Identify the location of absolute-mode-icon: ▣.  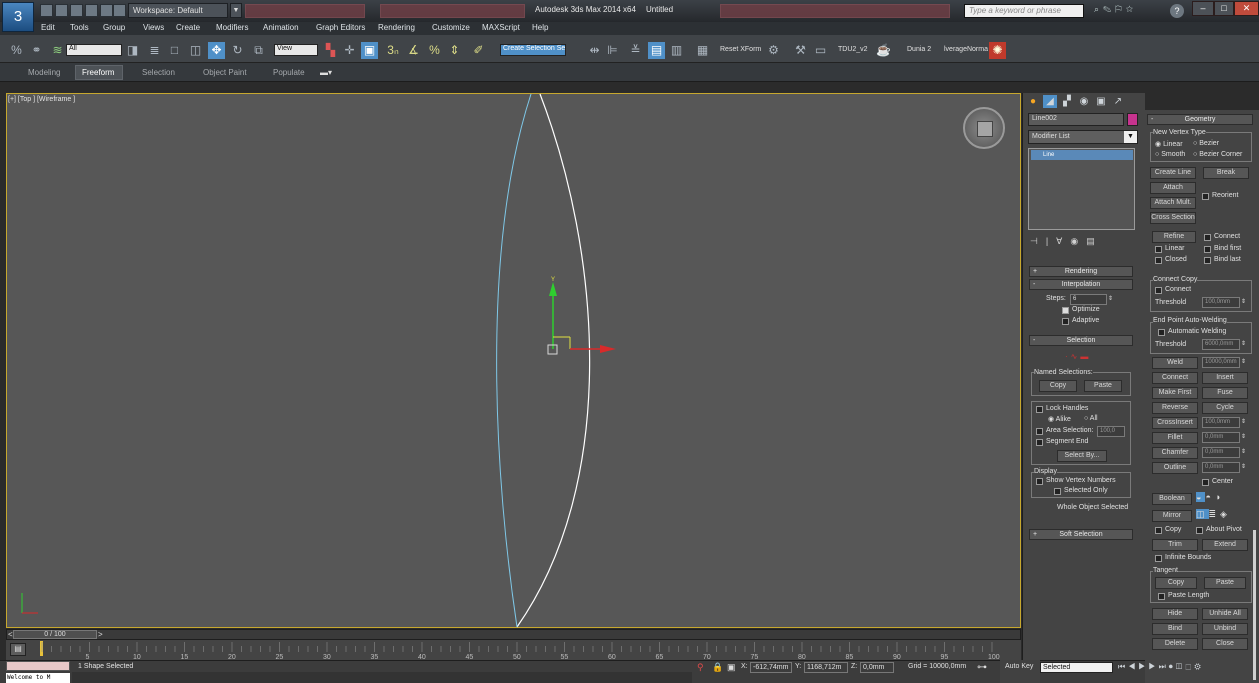
(731, 667).